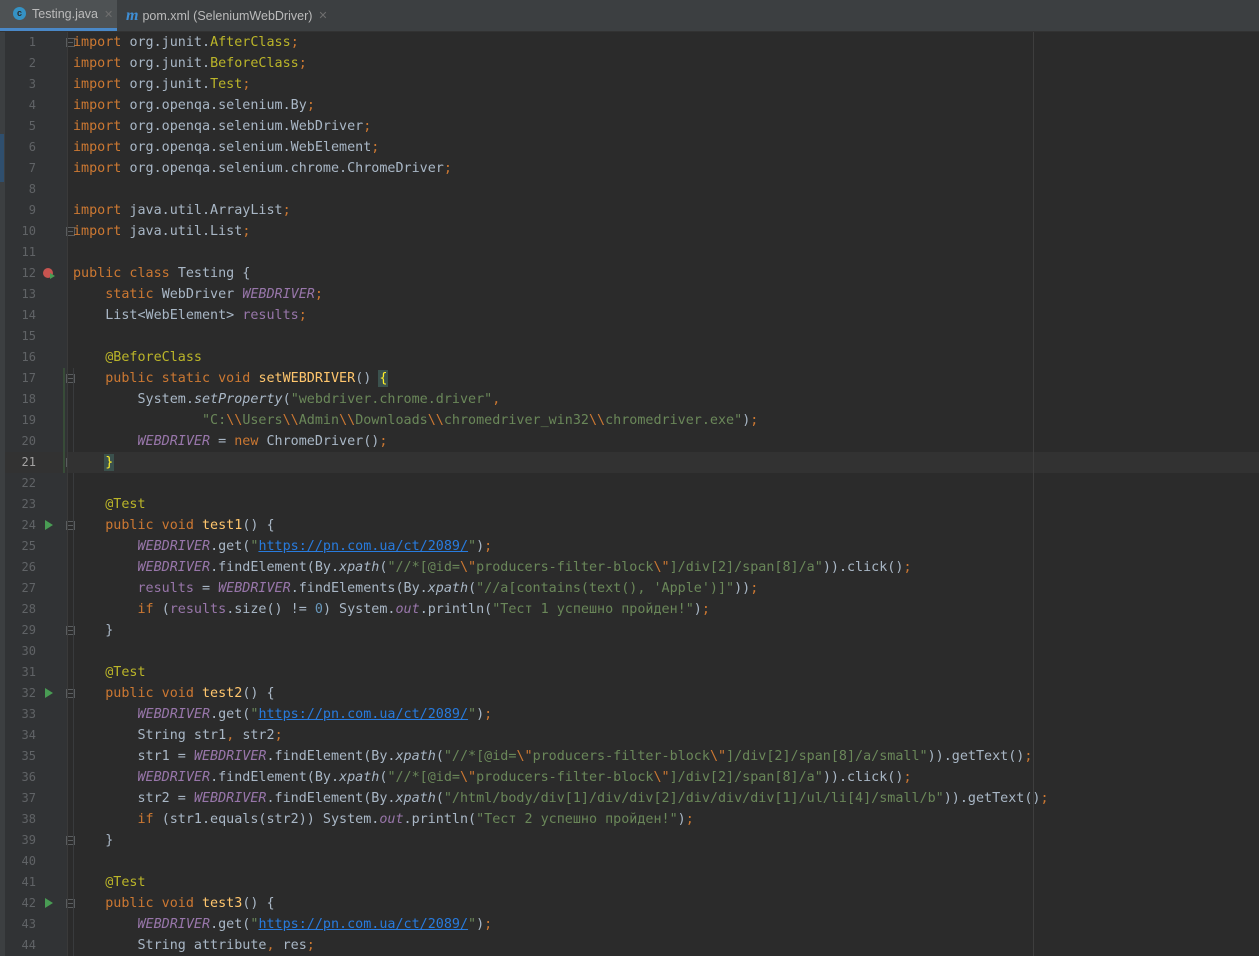 The height and width of the screenshot is (956, 1259). I want to click on line-number: 3, so click(32, 84).